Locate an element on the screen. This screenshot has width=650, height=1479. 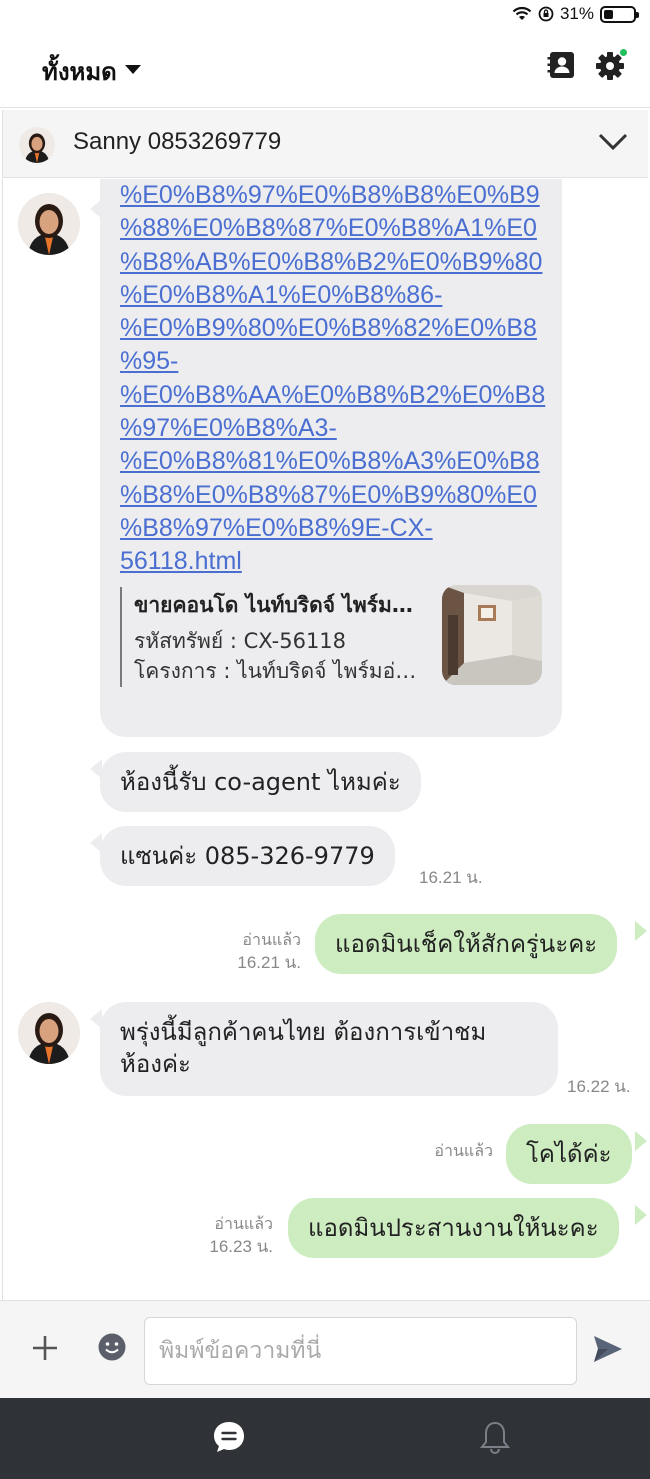
top-bar: ทั้งหมด is located at coordinates (325, 69).